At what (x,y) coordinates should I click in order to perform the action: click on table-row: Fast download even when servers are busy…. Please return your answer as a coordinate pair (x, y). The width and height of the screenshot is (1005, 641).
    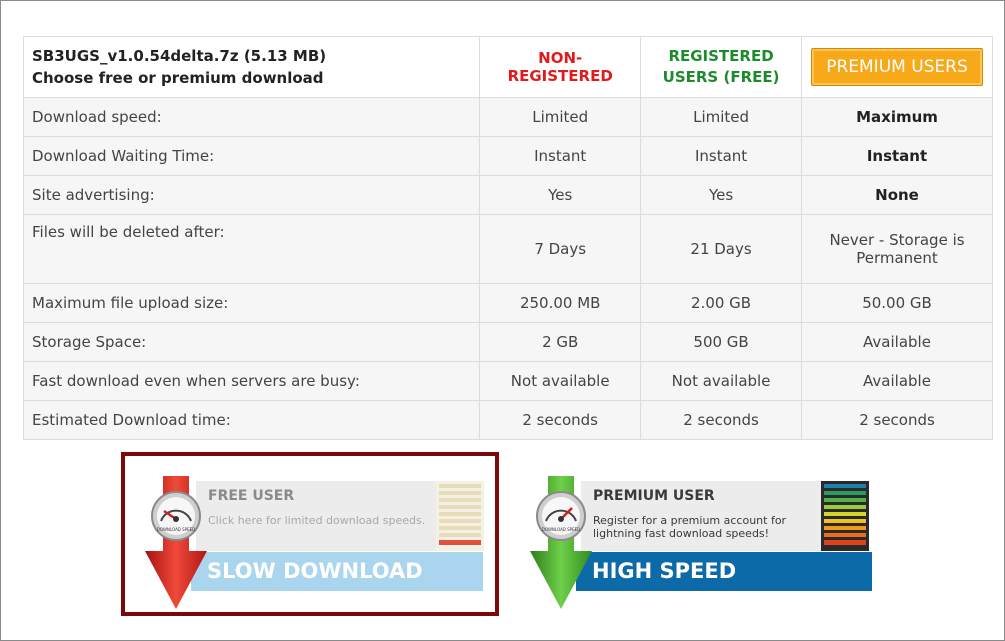
    Looking at the image, I should click on (507, 381).